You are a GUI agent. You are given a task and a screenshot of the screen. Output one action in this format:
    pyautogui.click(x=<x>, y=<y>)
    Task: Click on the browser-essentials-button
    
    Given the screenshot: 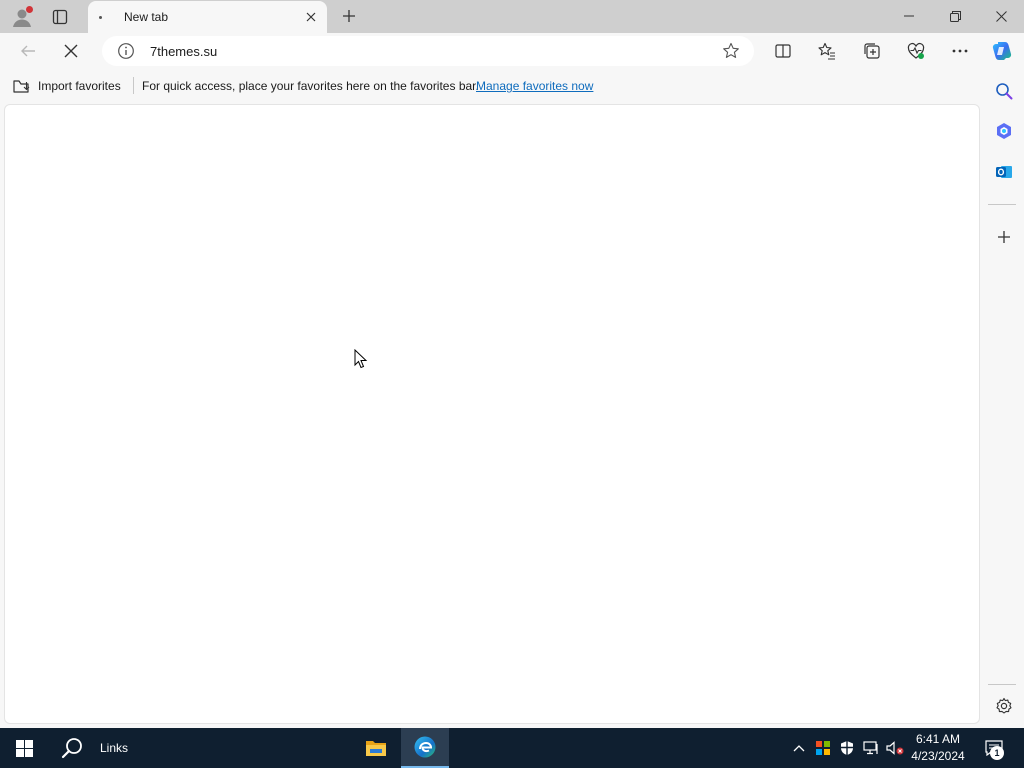 What is the action you would take?
    pyautogui.click(x=916, y=51)
    